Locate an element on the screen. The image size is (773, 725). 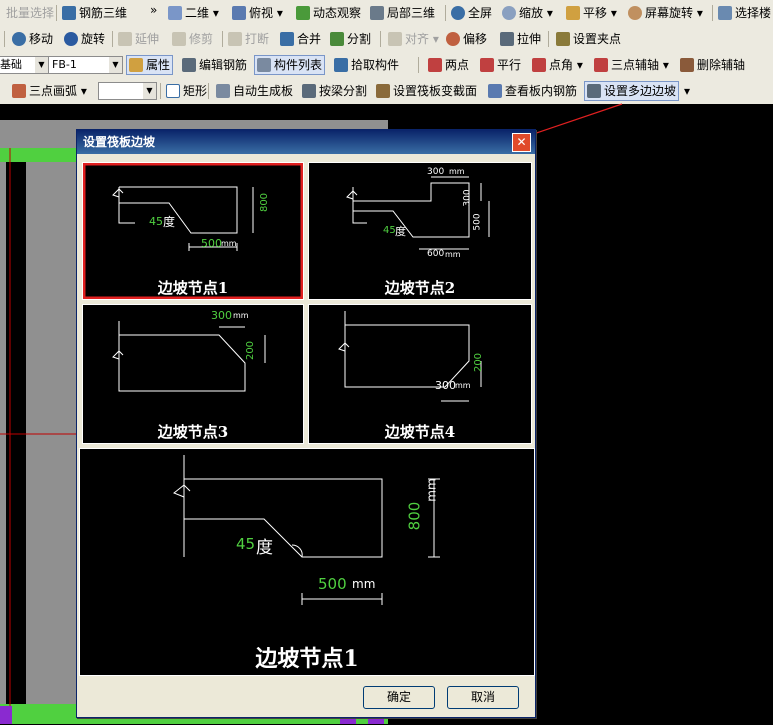
cube-icon is located at coordinates (239, 13).